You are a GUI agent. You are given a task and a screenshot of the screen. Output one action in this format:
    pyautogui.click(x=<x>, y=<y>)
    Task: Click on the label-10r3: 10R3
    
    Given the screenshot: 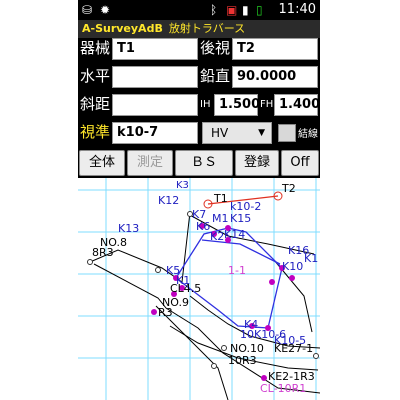 What is the action you would take?
    pyautogui.click(x=242, y=360)
    